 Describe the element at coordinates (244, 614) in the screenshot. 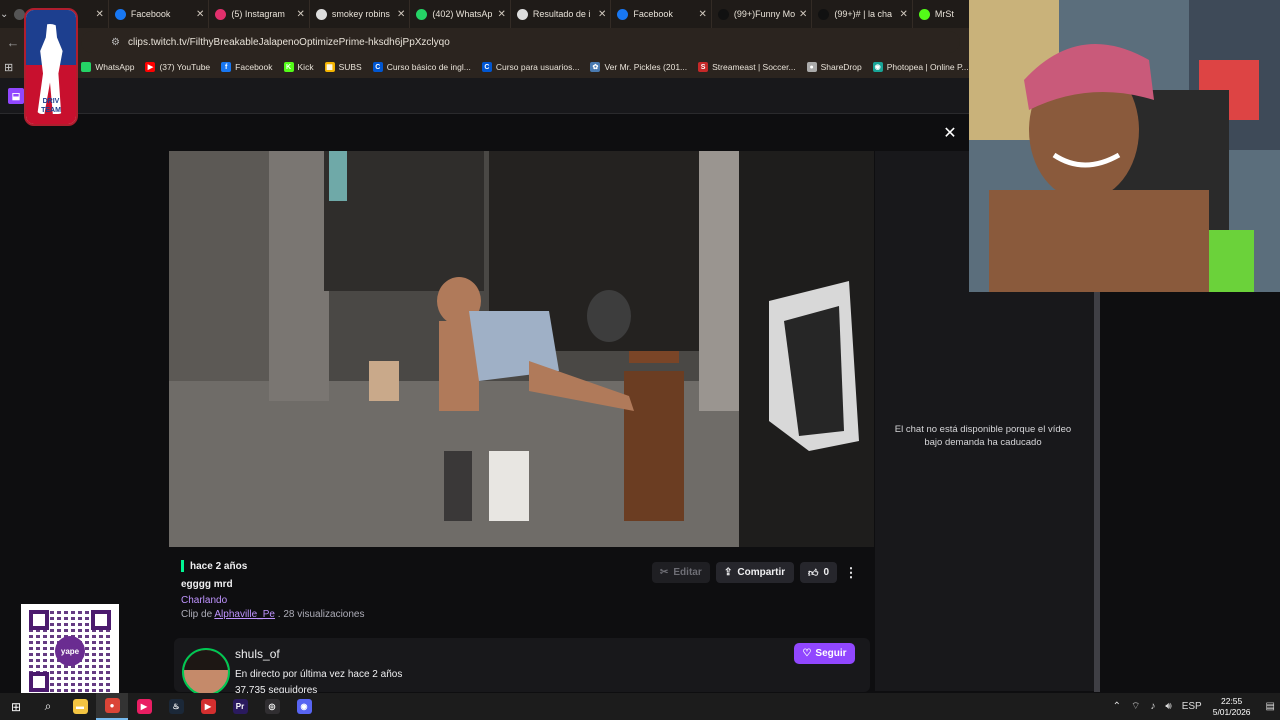

I see `clip-author-link: Alphaville_Pe` at that location.